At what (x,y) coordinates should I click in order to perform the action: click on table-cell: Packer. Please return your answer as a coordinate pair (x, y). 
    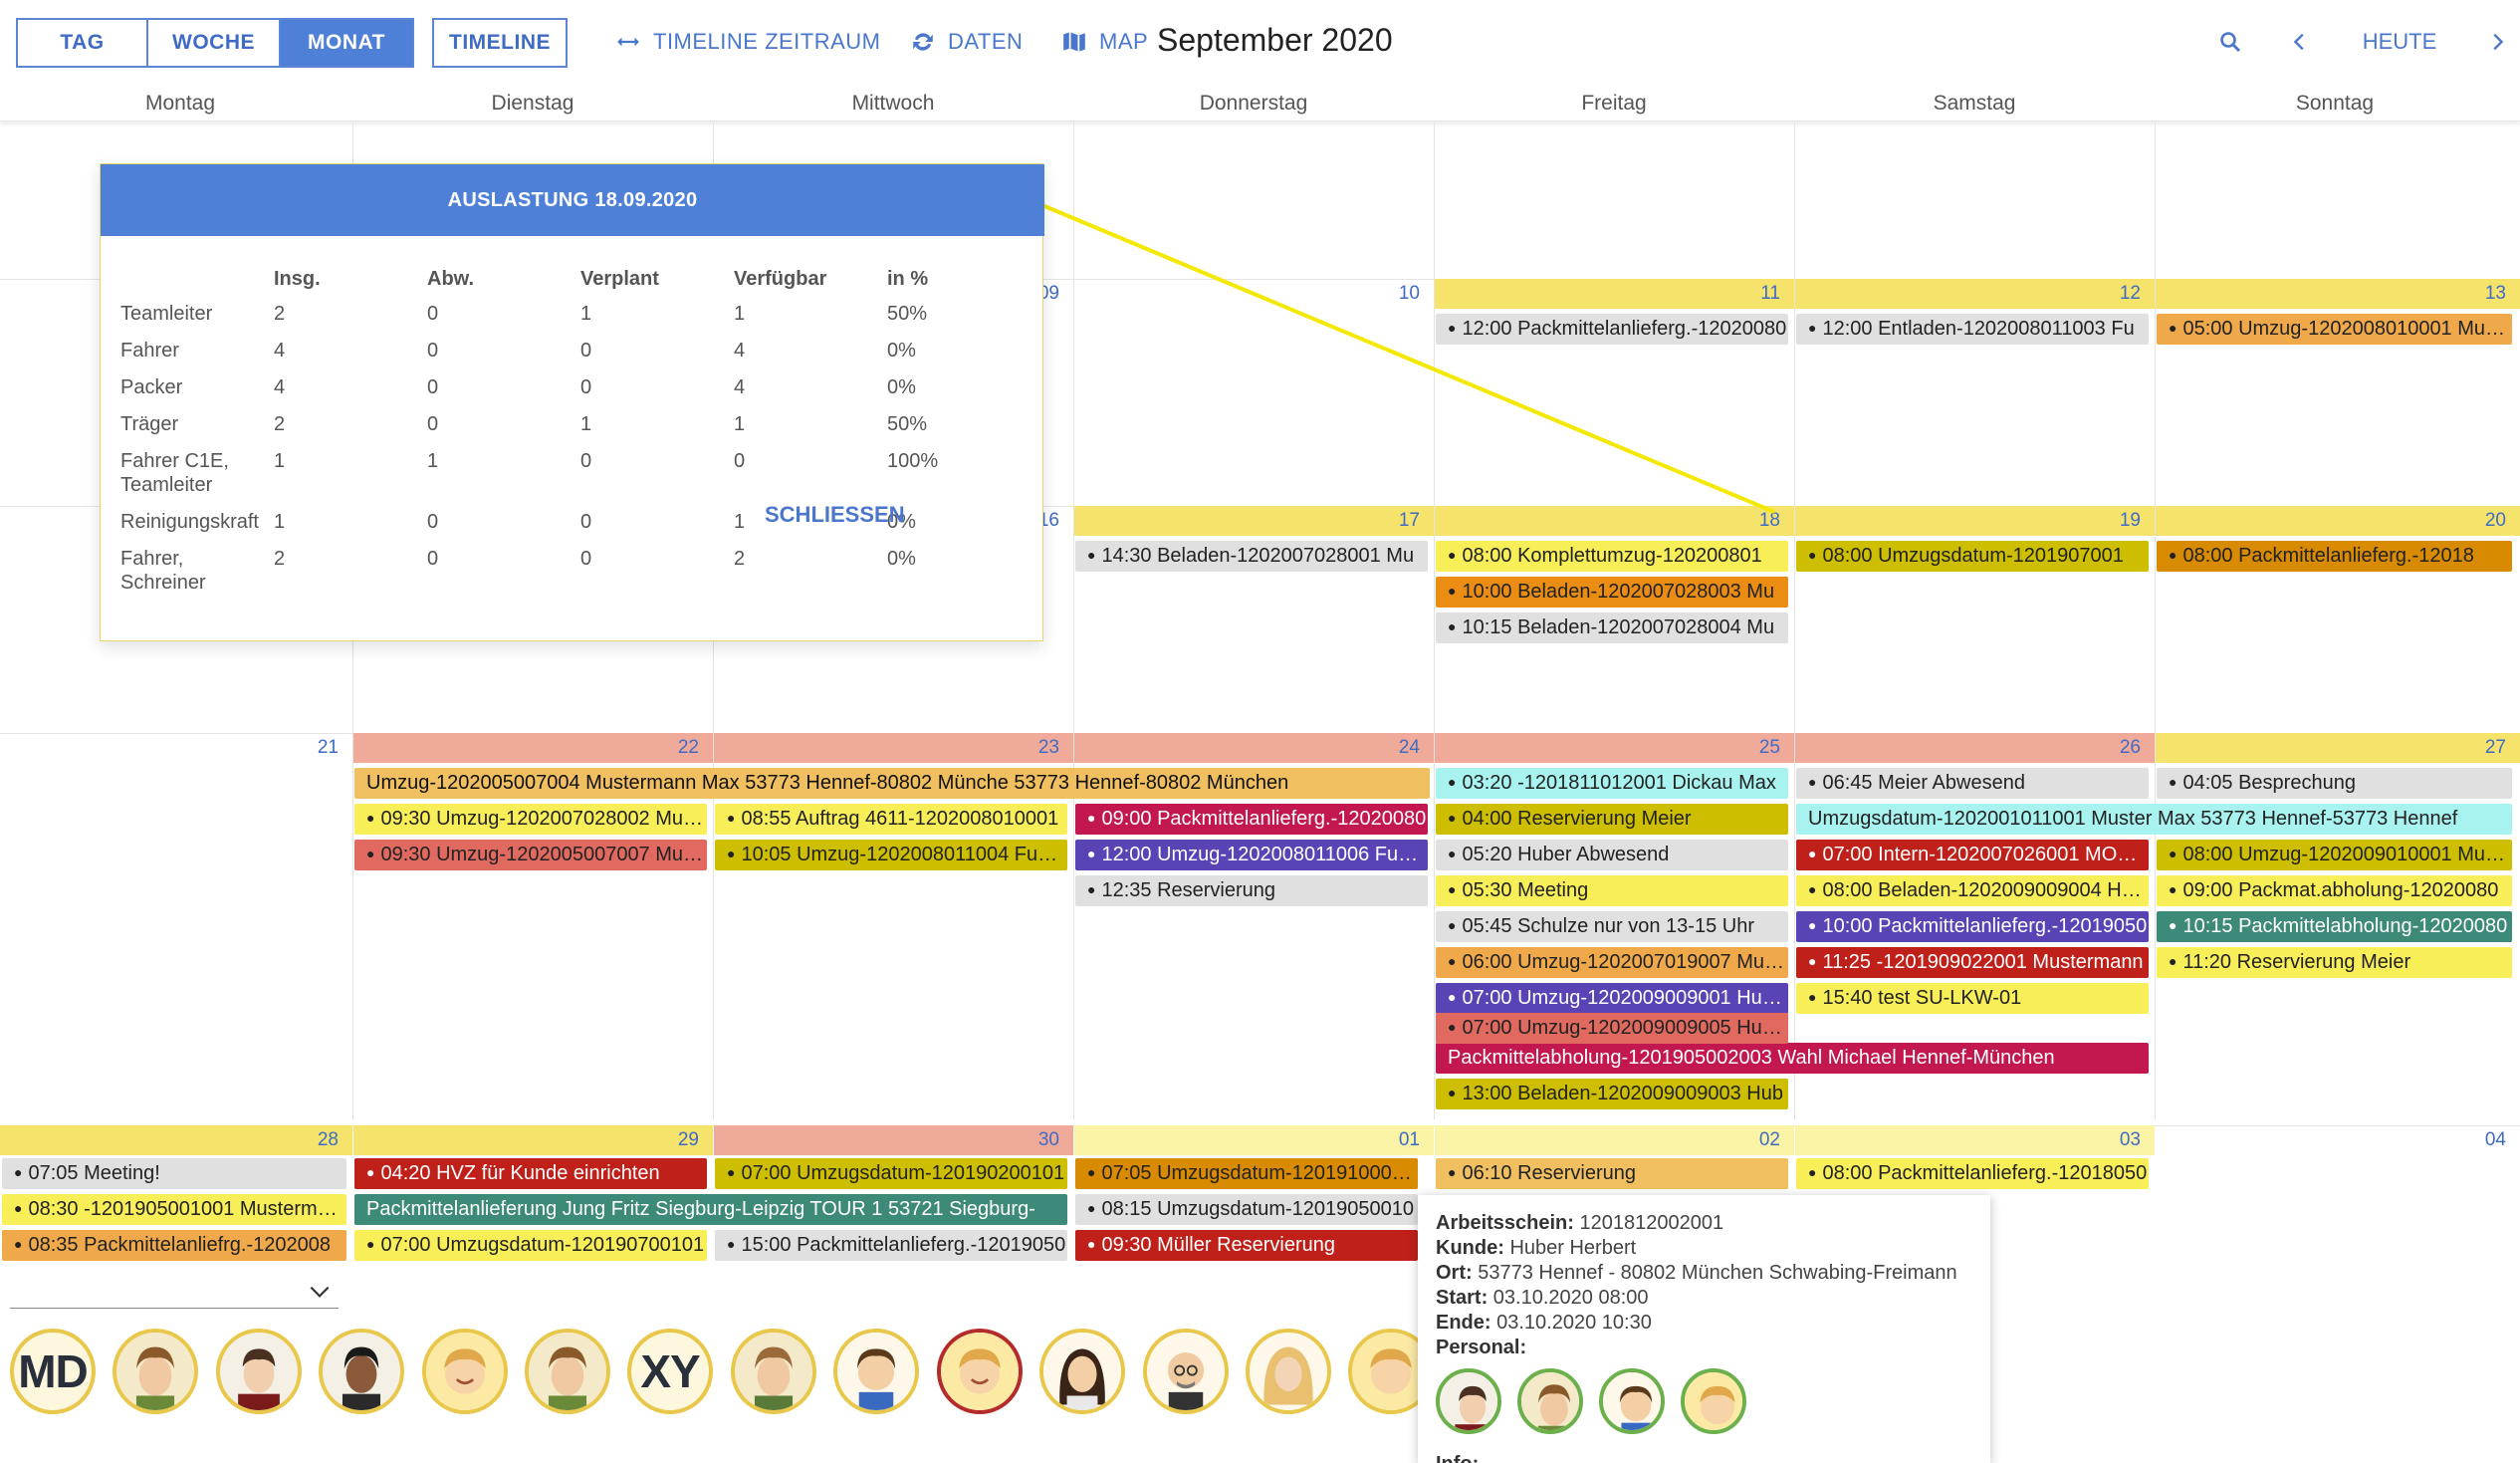
    Looking at the image, I should click on (151, 387).